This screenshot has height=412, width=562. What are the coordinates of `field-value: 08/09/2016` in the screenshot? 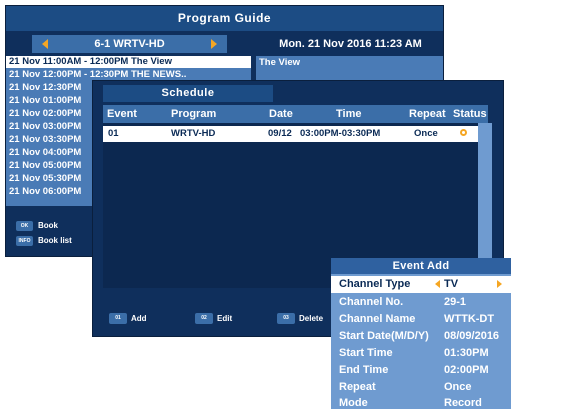 It's located at (472, 336).